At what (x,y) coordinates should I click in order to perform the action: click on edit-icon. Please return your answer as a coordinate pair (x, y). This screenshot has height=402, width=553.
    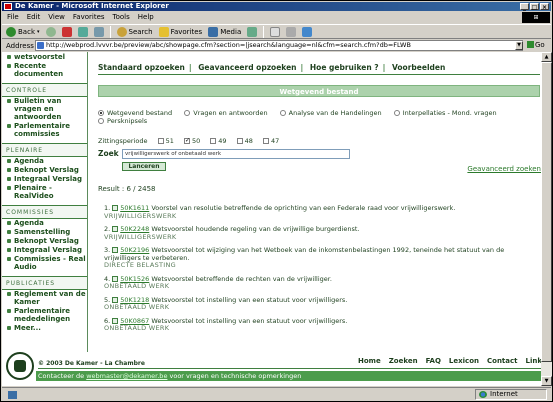
    Looking at the image, I should click on (307, 31).